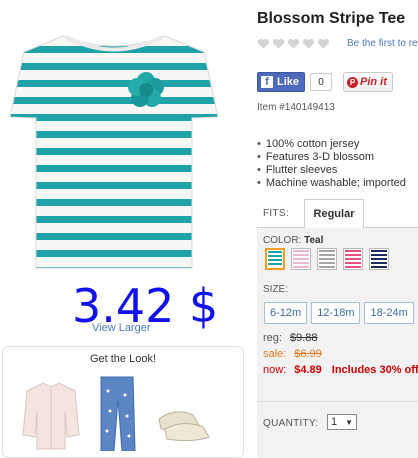  I want to click on color-swatches, so click(327, 259).